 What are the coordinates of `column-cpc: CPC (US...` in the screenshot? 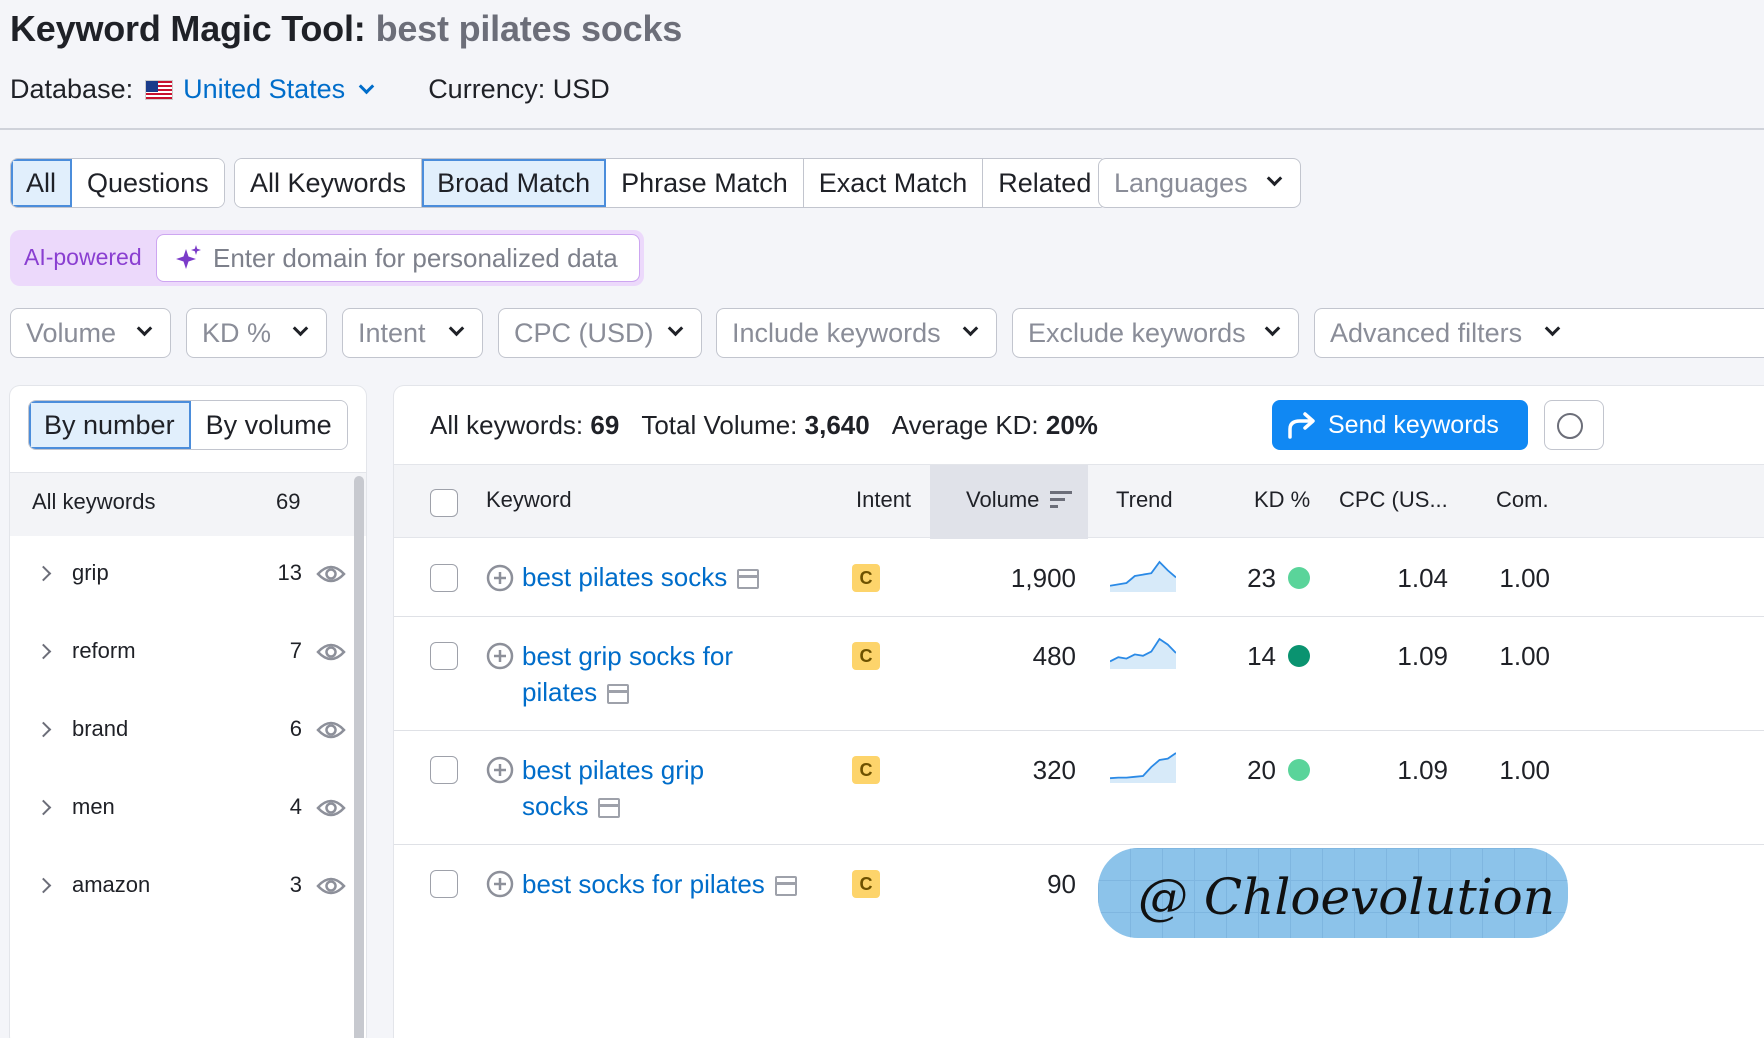 It's located at (1393, 500).